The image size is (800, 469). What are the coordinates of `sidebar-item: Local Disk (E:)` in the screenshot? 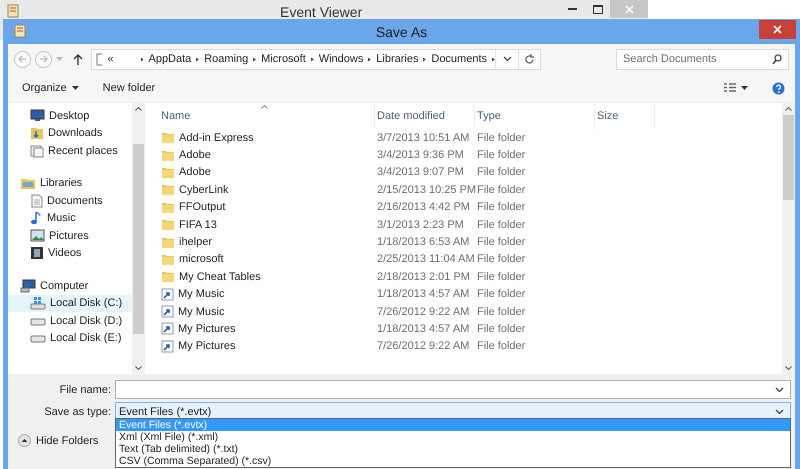 It's located at (70, 338).